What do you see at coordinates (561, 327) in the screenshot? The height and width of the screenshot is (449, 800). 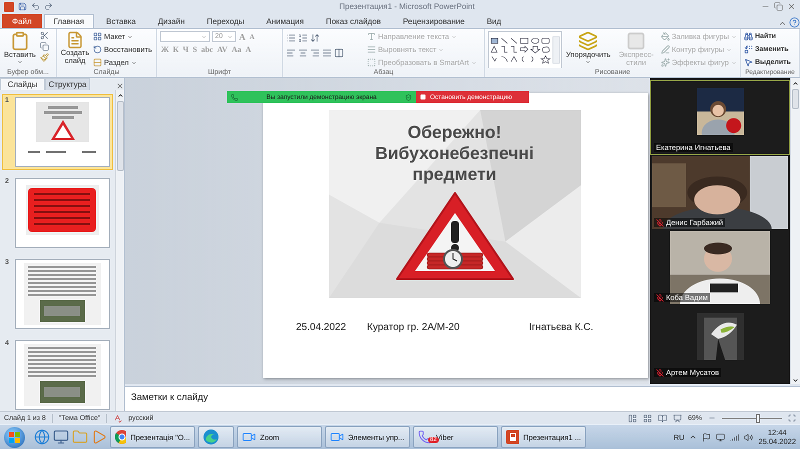 I see `author-name: Ігнатьєва К.С.` at bounding box center [561, 327].